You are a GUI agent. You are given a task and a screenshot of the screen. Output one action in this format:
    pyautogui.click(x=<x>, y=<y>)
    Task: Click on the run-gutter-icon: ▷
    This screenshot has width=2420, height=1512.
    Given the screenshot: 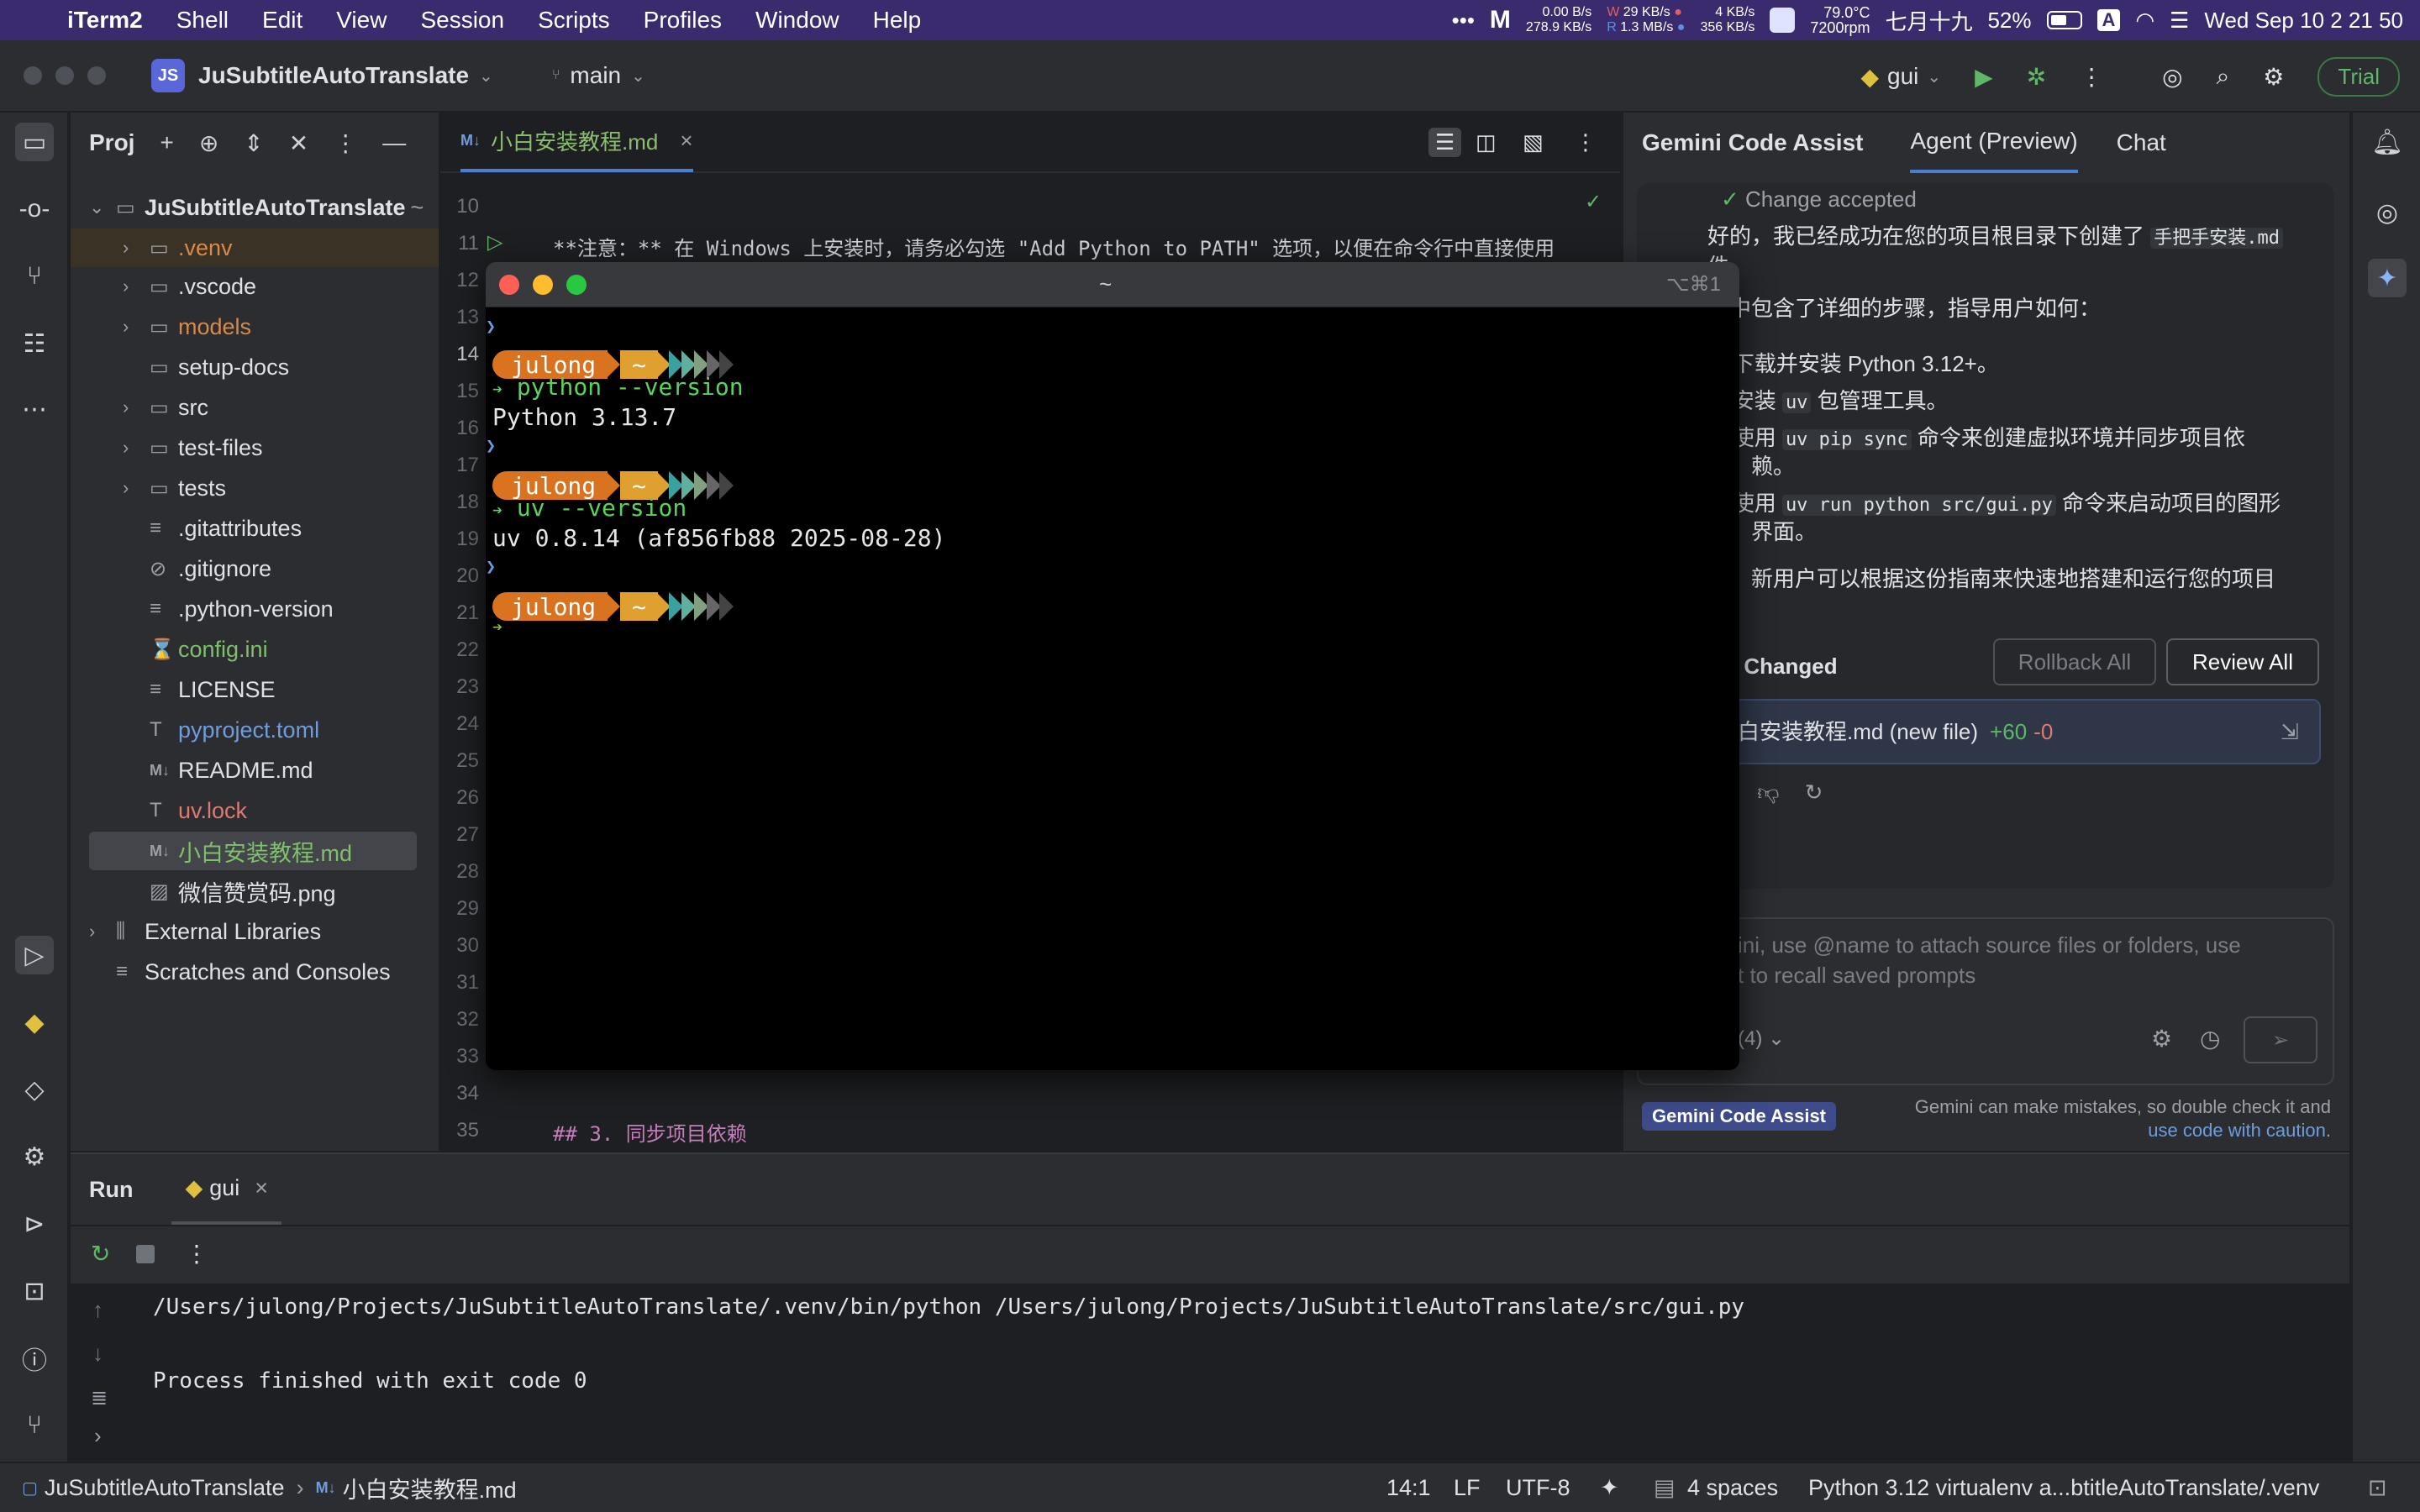 What is the action you would take?
    pyautogui.click(x=495, y=242)
    